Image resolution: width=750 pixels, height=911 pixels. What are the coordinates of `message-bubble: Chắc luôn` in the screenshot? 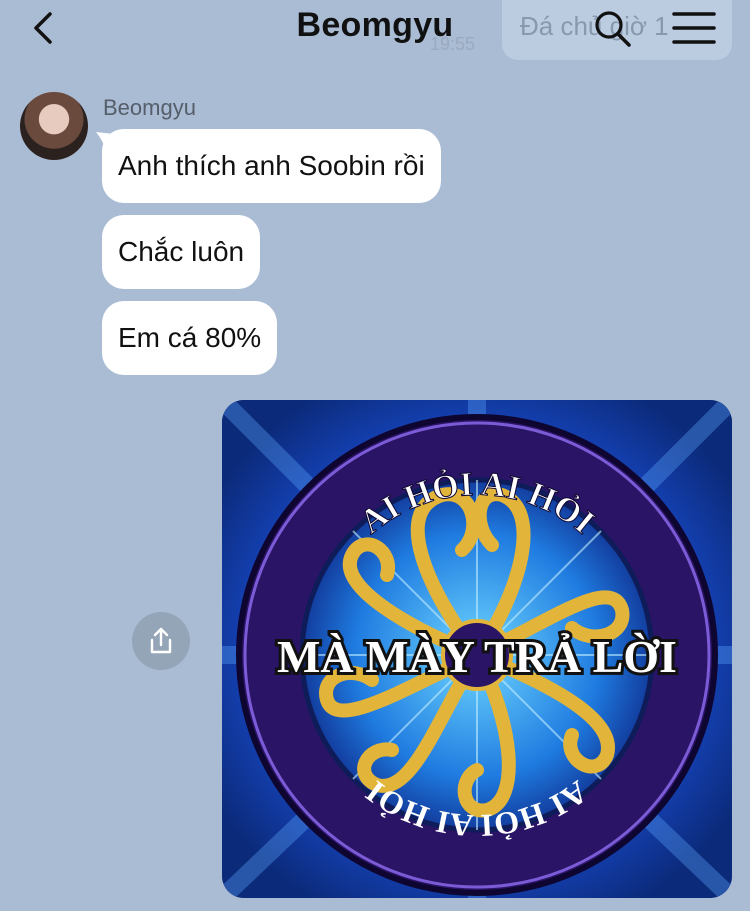 It's located at (181, 252).